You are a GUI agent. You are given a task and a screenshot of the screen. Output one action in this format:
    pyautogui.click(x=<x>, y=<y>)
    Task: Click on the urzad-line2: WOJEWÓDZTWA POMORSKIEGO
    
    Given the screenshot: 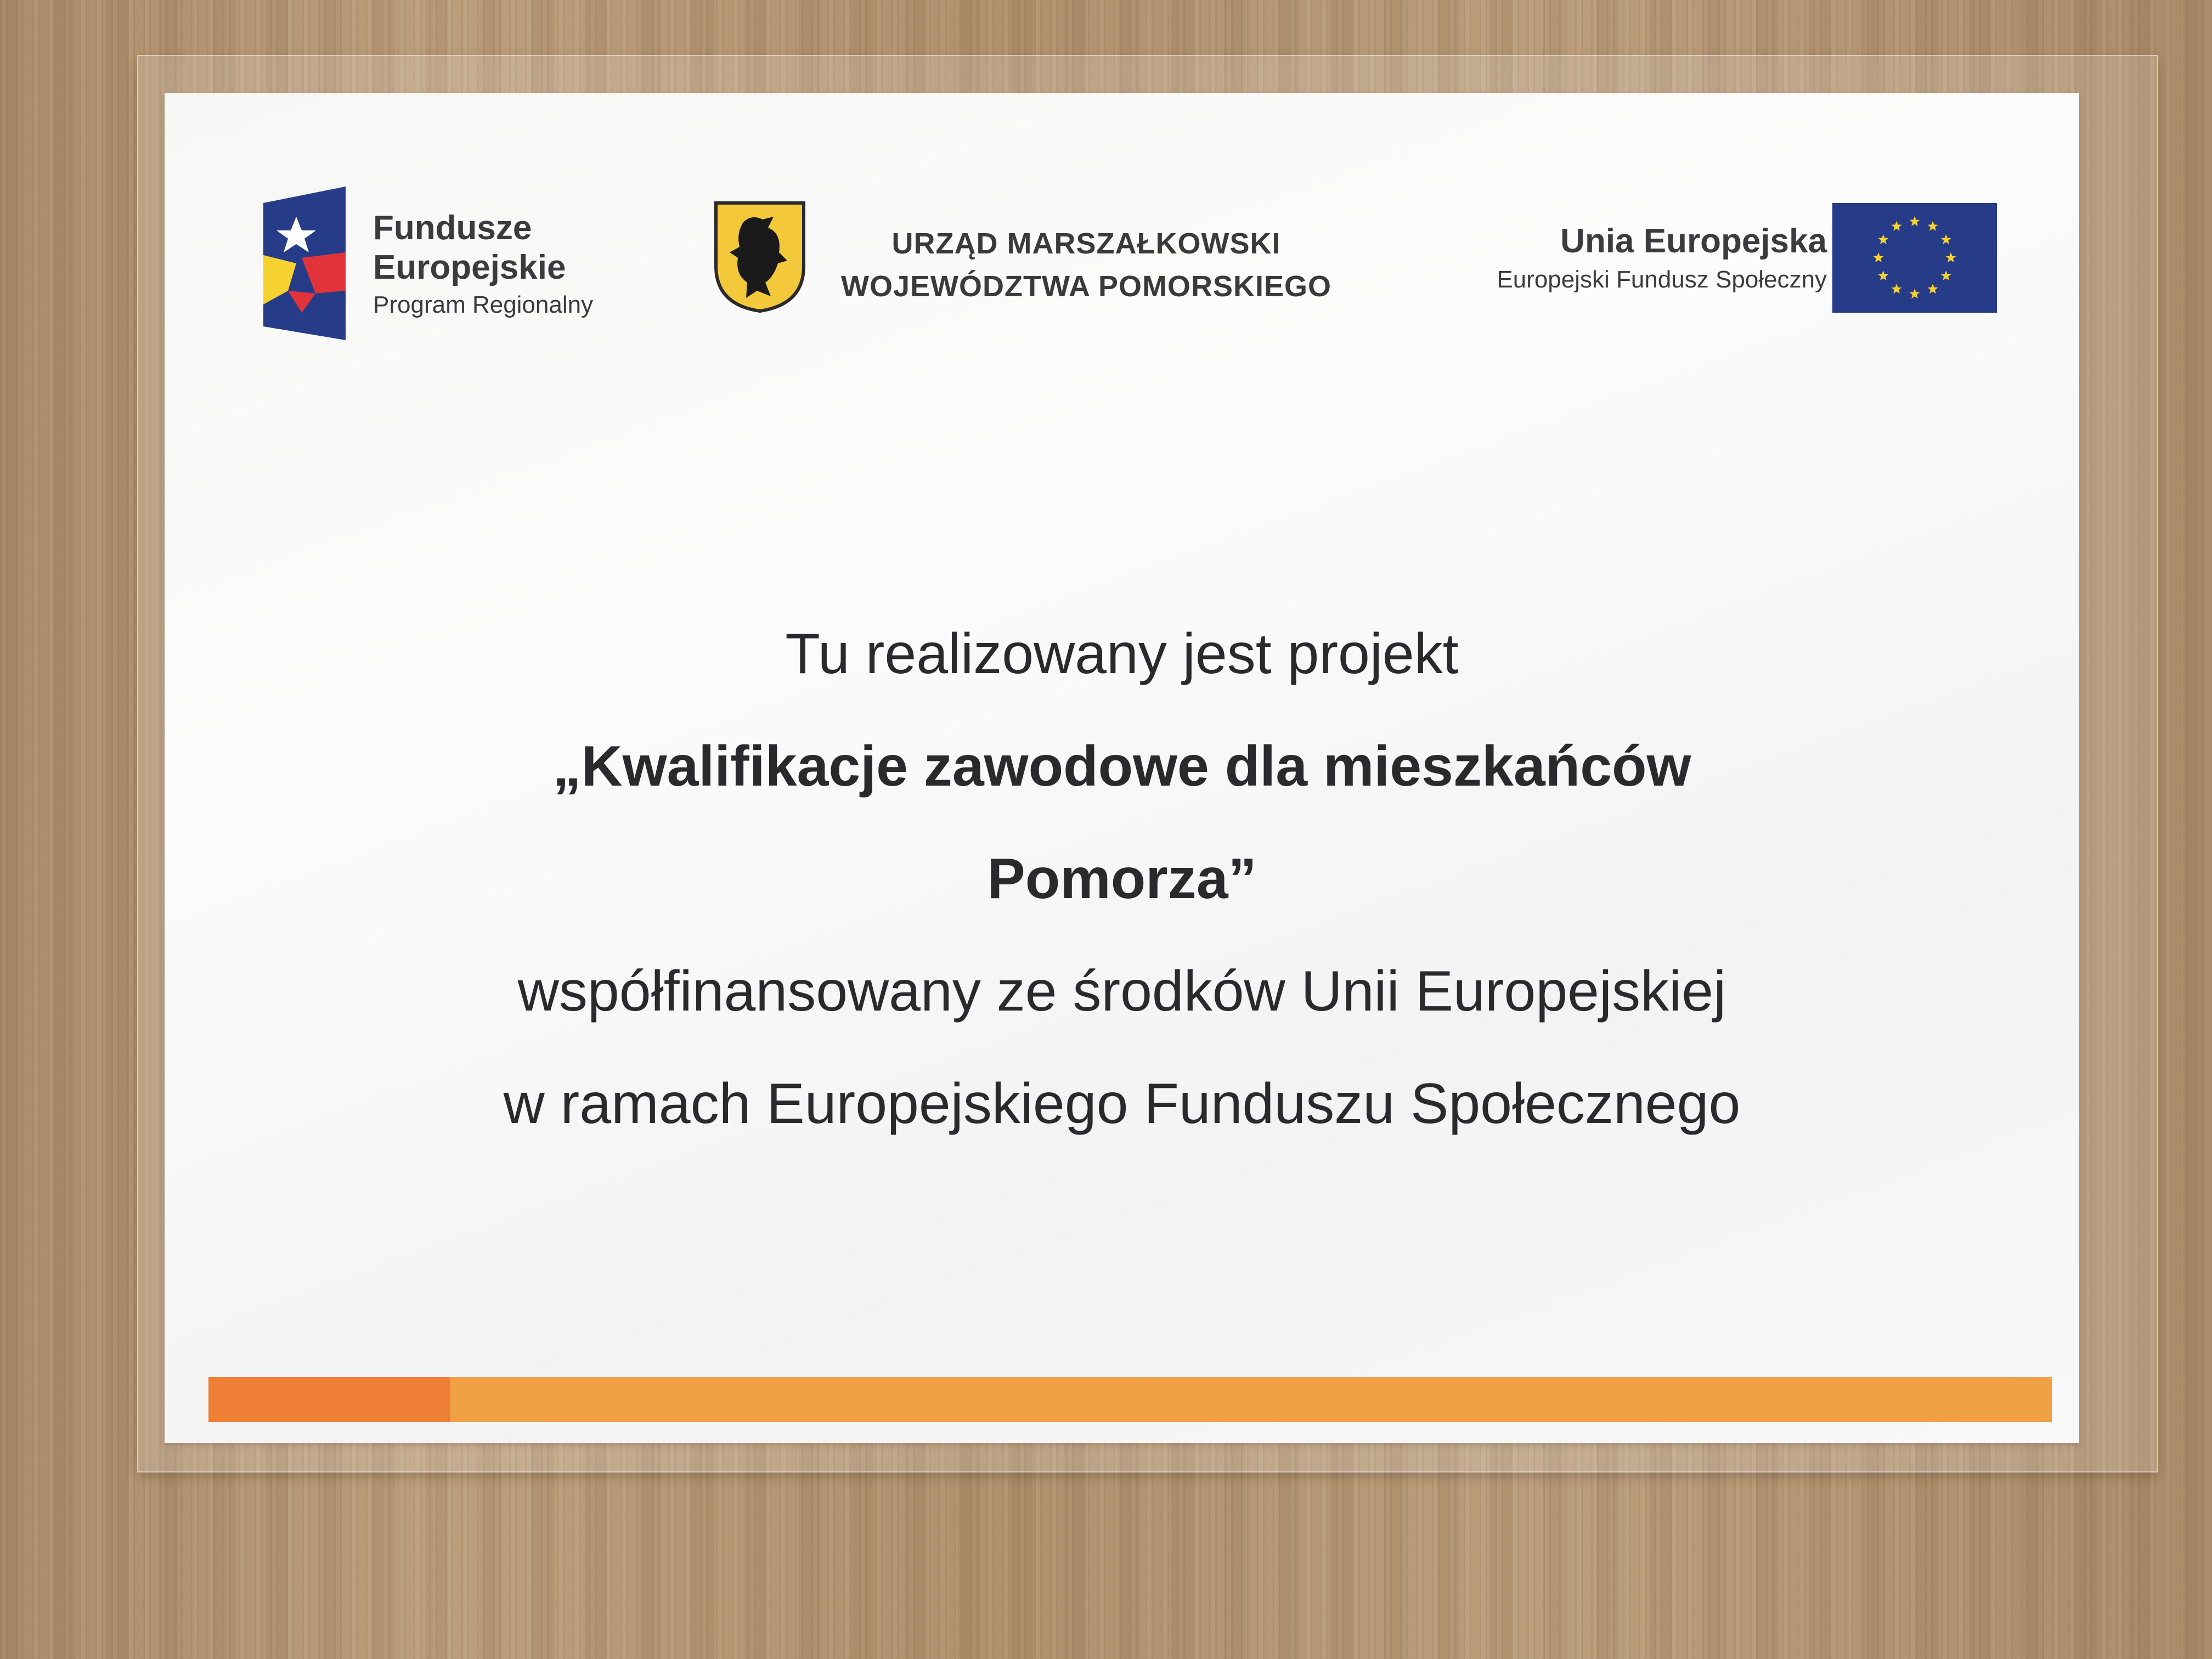 What is the action you would take?
    pyautogui.click(x=1086, y=287)
    